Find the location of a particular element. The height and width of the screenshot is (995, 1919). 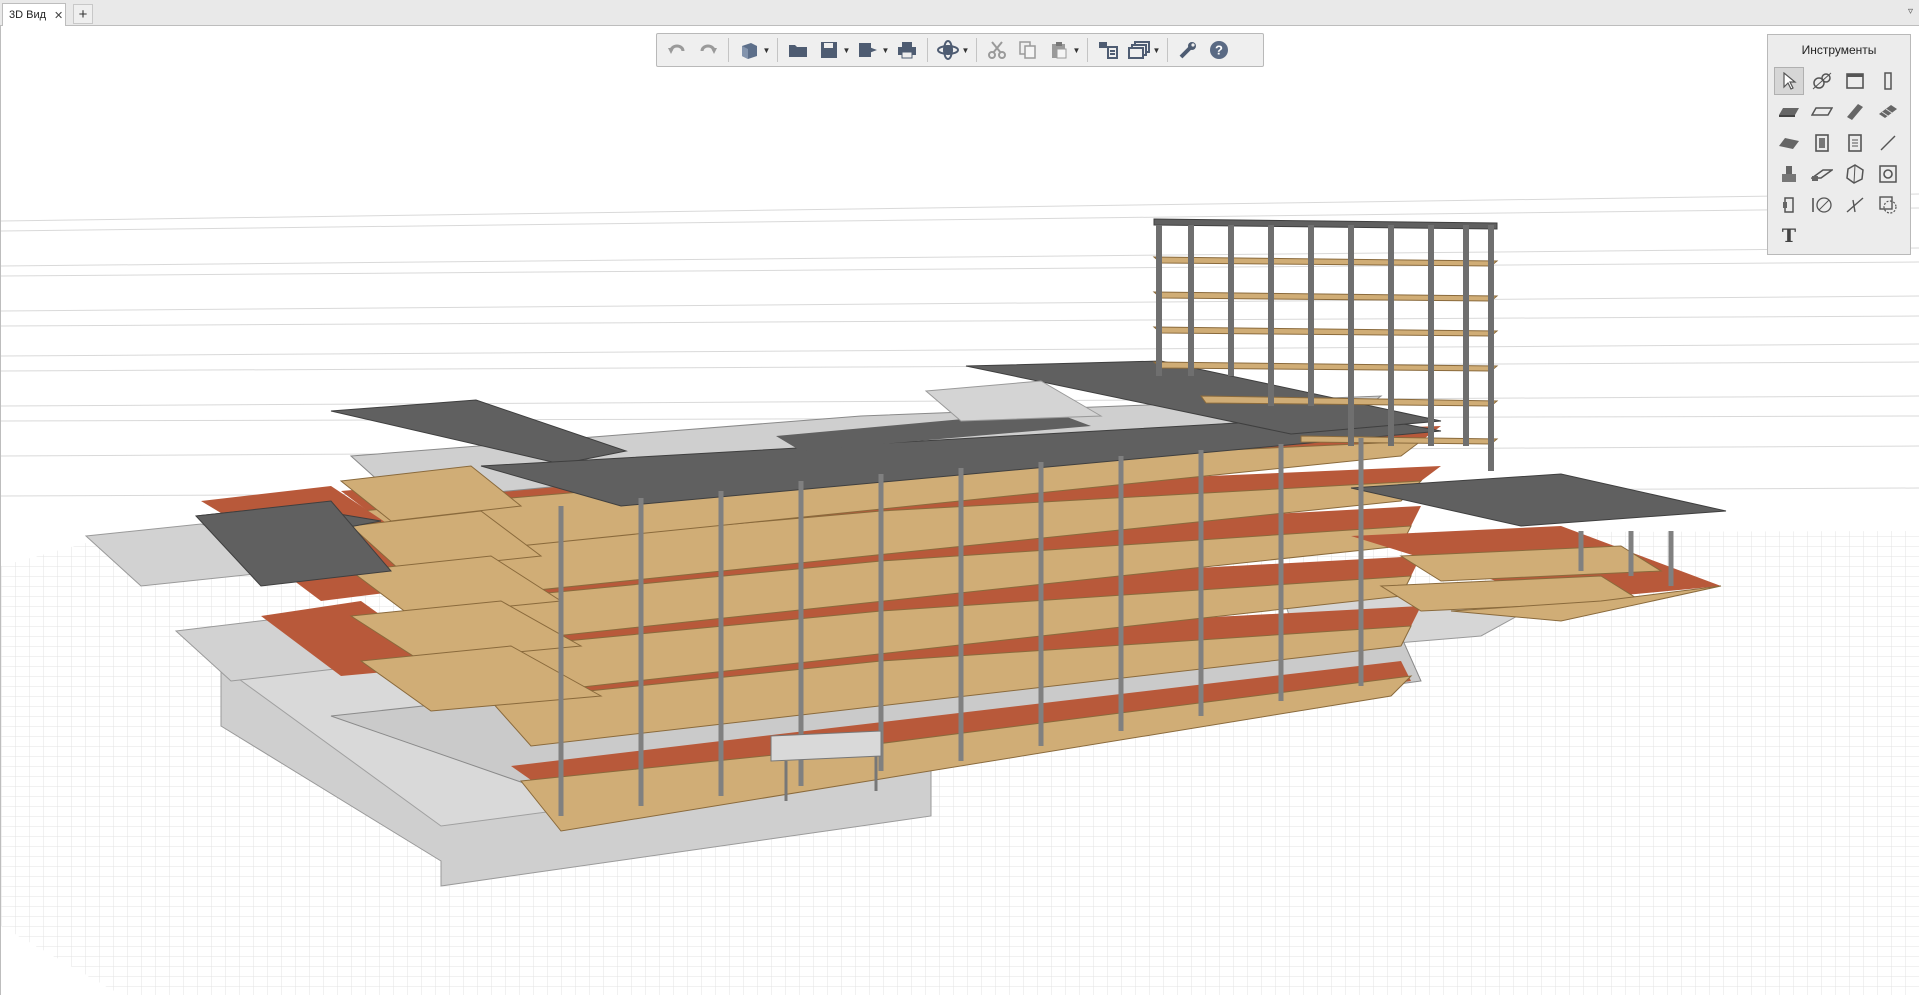

open-folder-icon is located at coordinates (798, 50).